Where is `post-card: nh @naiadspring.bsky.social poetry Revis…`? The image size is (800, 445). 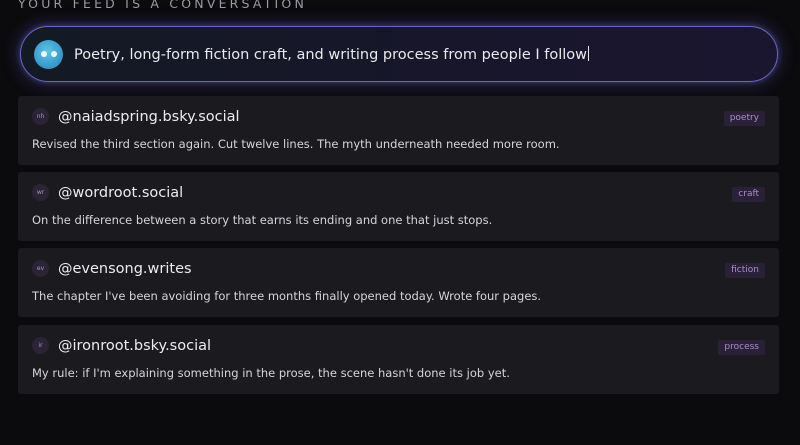 post-card: nh @naiadspring.bsky.social poetry Revis… is located at coordinates (398, 130).